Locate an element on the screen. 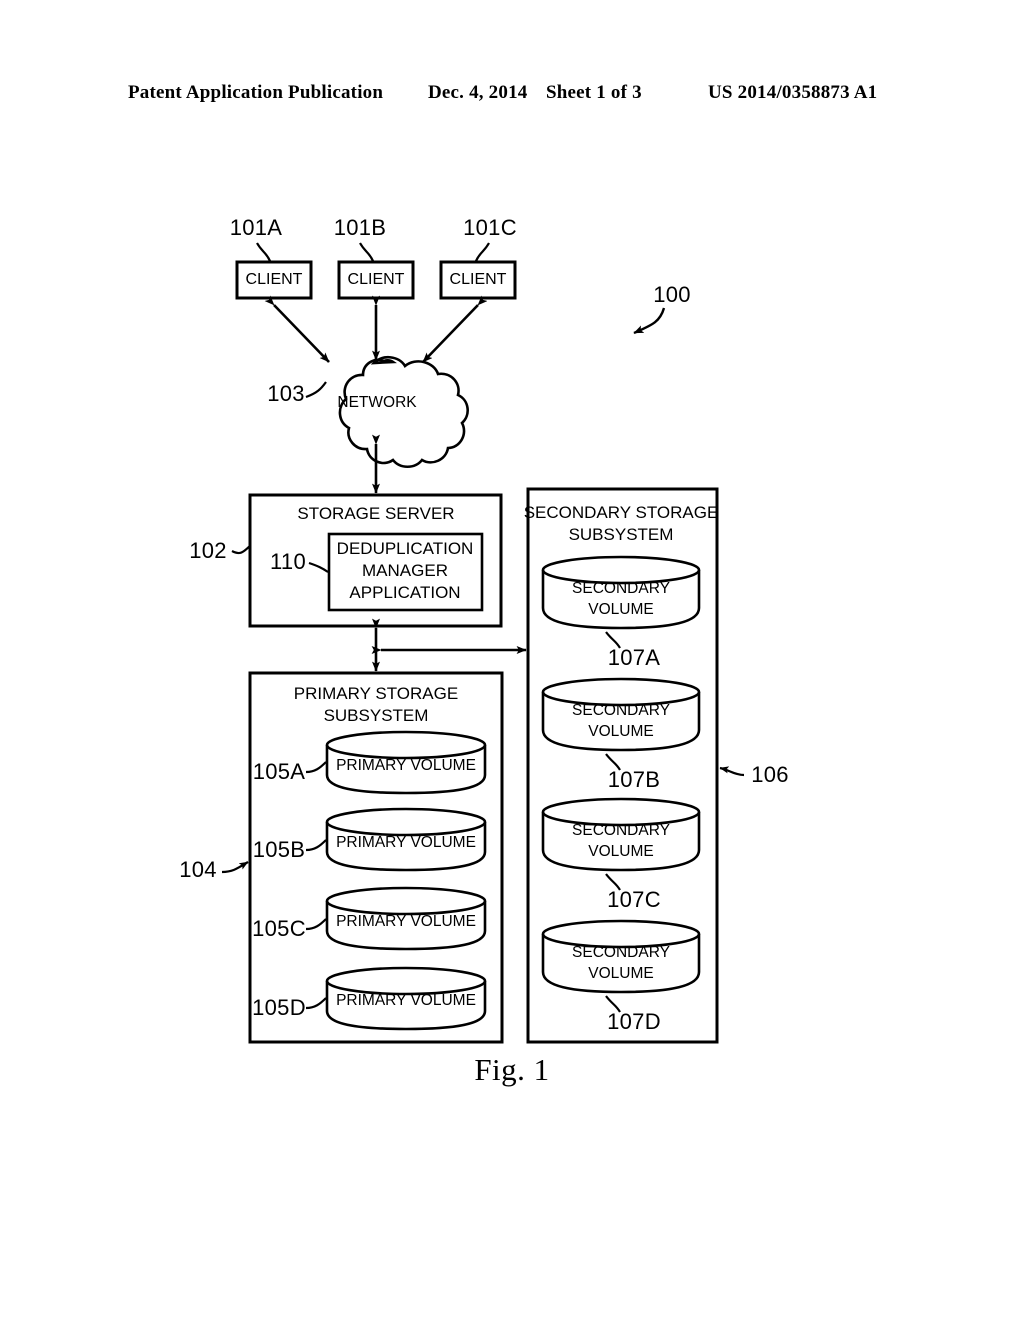 The image size is (1024, 1320). leader-105d is located at coordinates (316, 1003).